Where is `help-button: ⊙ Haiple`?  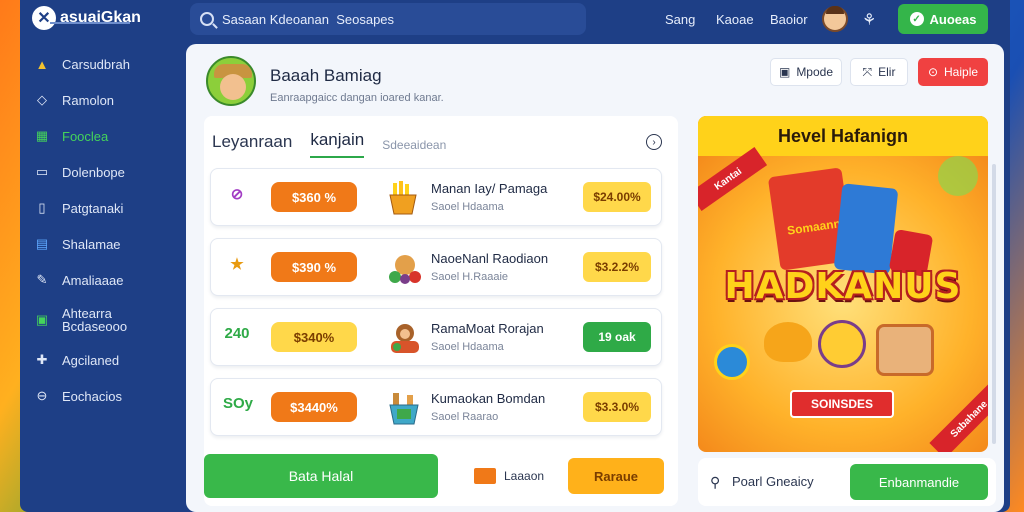
help-button: ⊙ Haiple is located at coordinates (953, 72).